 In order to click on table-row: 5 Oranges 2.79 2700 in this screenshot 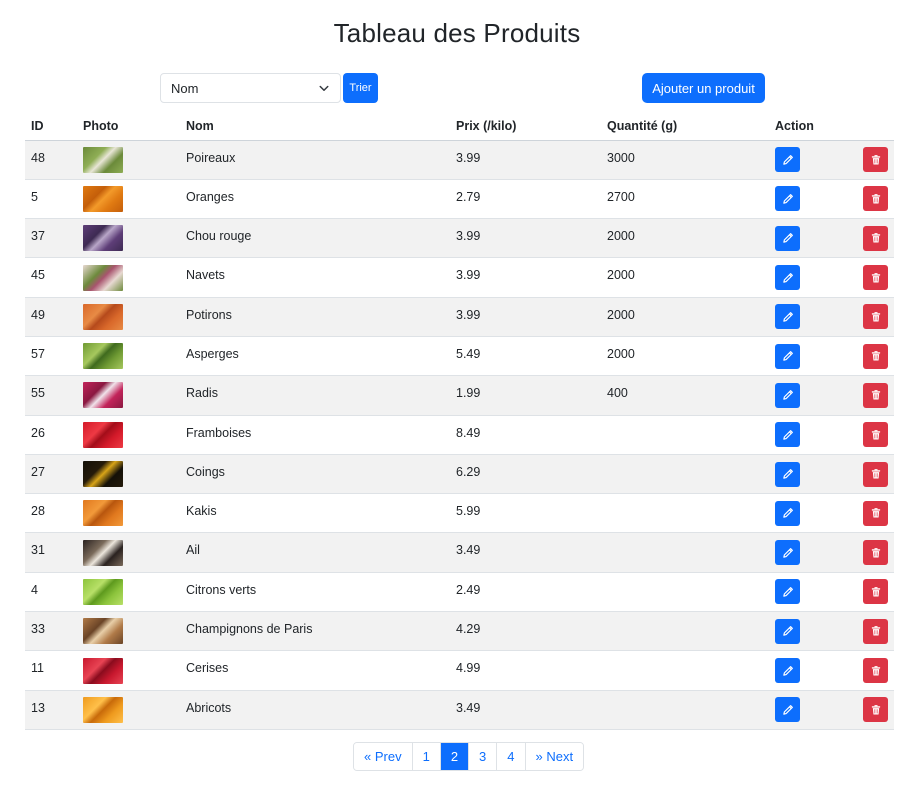, I will do `click(459, 199)`.